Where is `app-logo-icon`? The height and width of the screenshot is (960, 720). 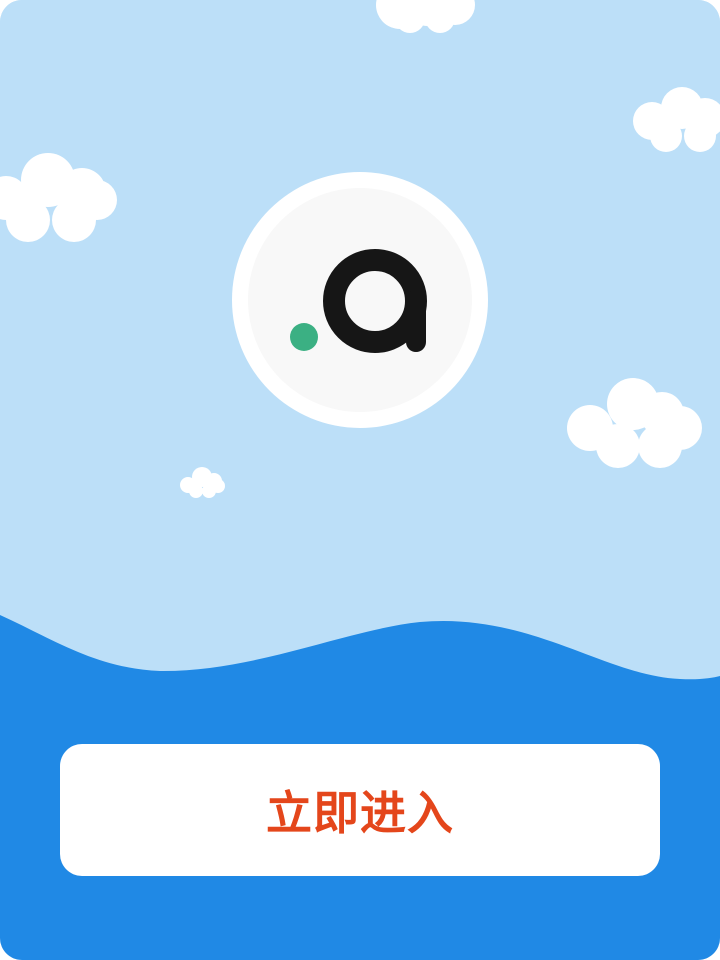
app-logo-icon is located at coordinates (358, 301).